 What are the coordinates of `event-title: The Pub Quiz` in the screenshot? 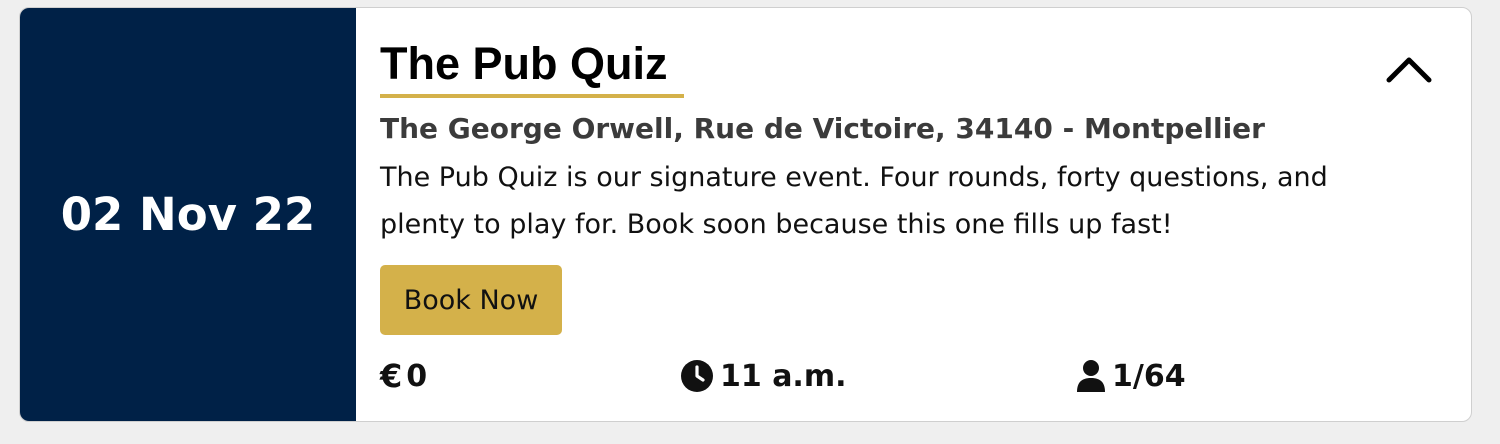 It's located at (532, 69).